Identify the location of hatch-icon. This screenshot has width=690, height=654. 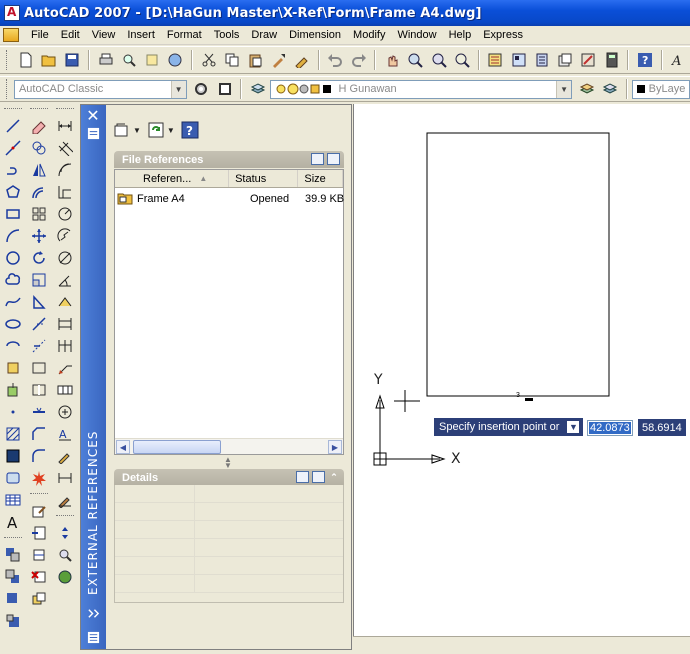
(13, 434).